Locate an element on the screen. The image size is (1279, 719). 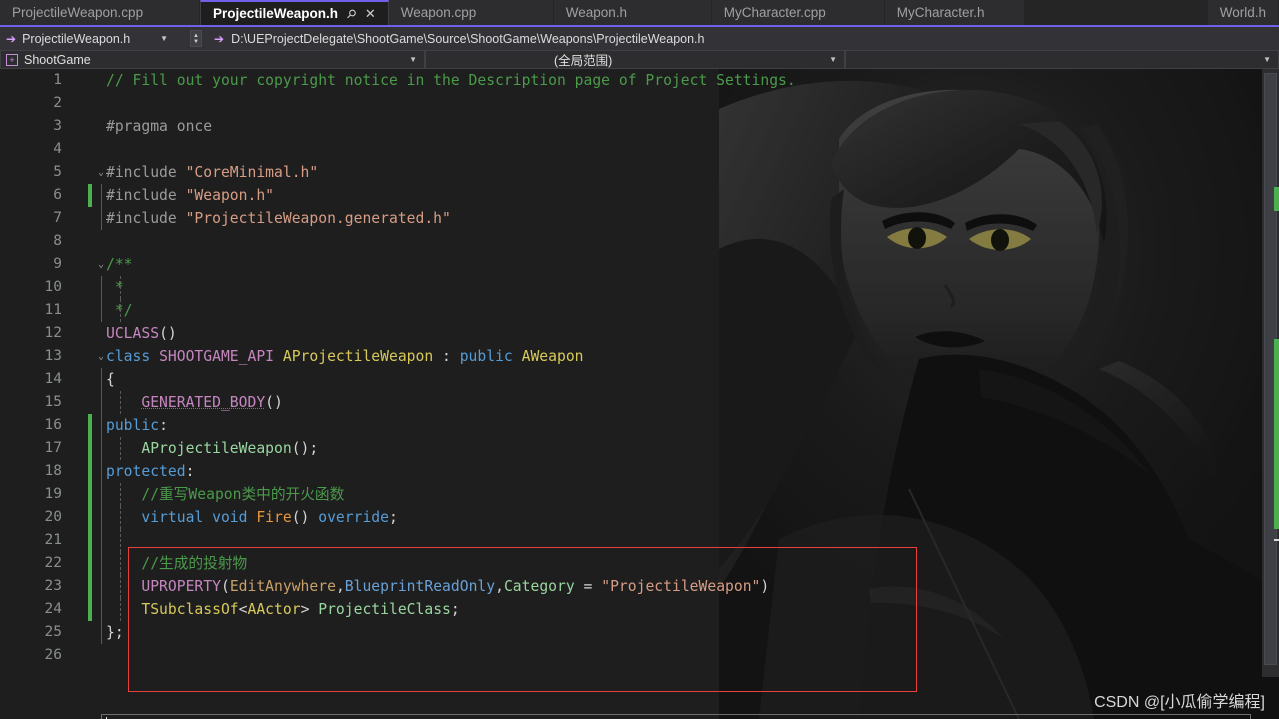
line-number: 1 is located at coordinates (57, 80).